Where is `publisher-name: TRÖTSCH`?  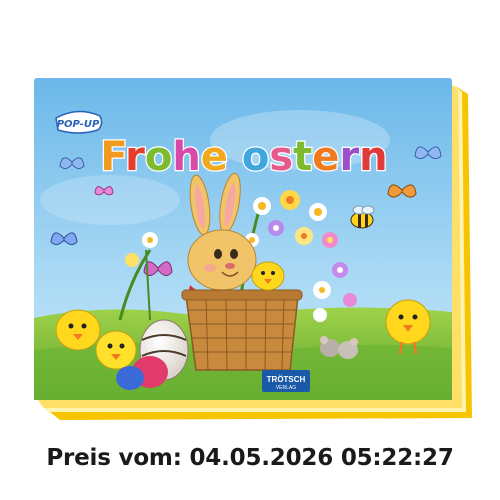 publisher-name: TRÖTSCH is located at coordinates (286, 379).